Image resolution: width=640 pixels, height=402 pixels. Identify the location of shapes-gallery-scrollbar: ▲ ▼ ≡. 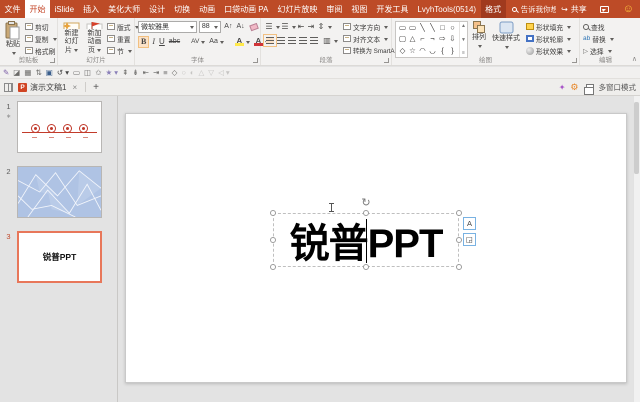
(463, 39).